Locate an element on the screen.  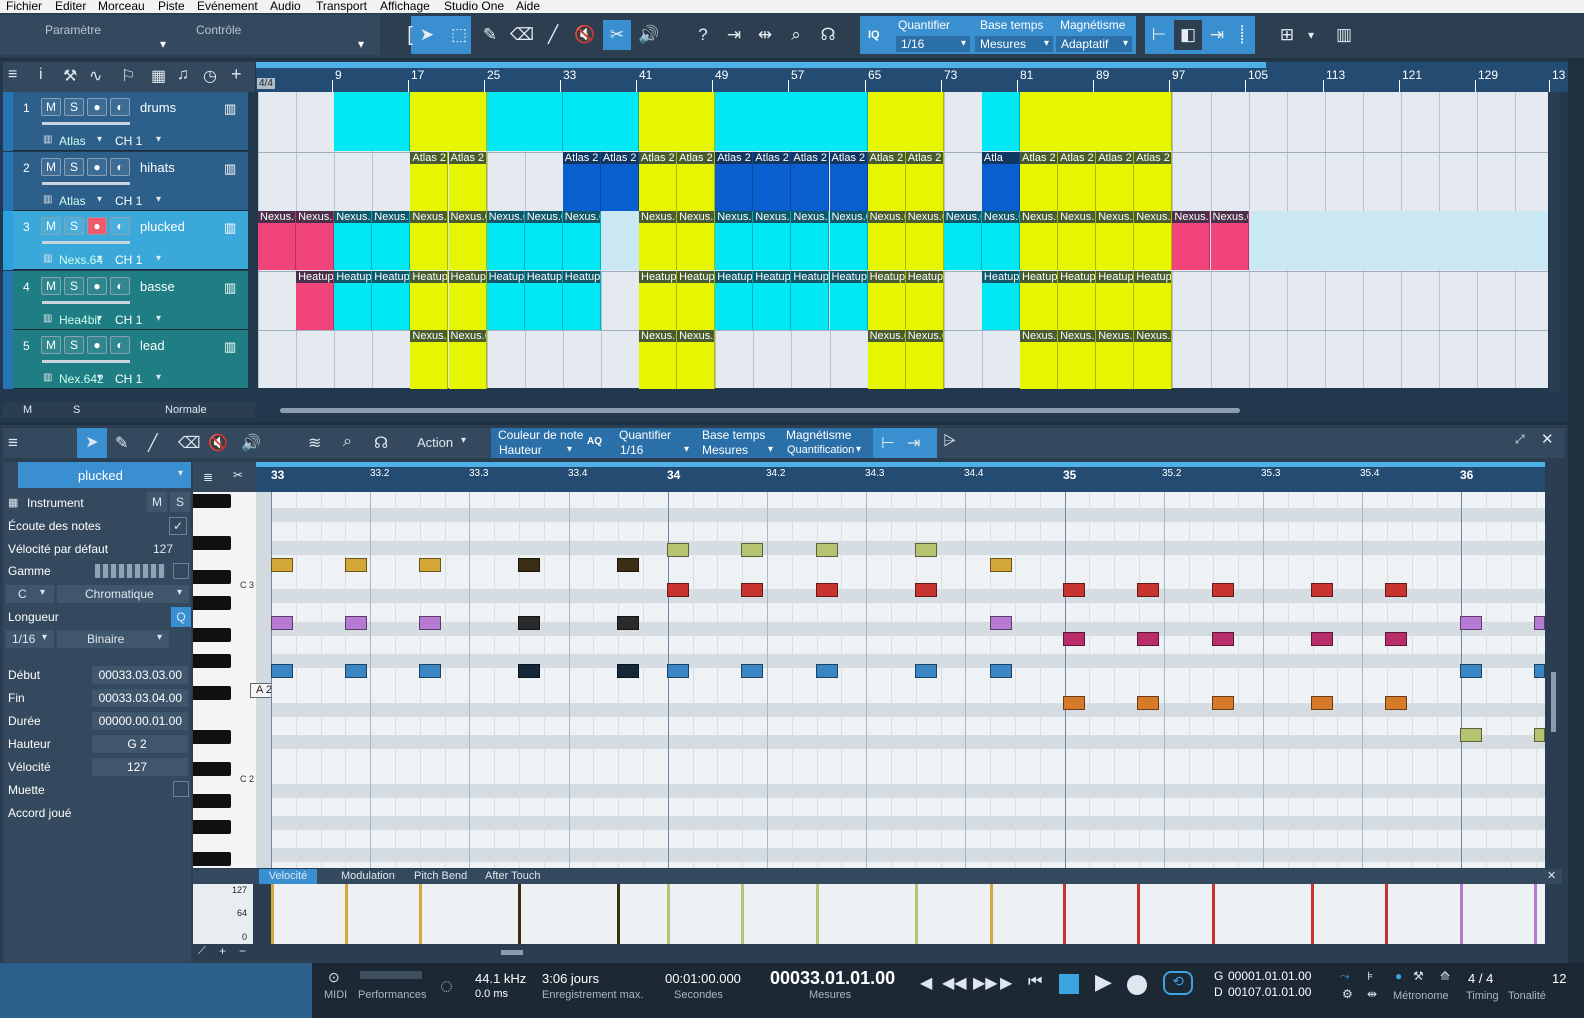
mute-button: M is located at coordinates (51, 285).